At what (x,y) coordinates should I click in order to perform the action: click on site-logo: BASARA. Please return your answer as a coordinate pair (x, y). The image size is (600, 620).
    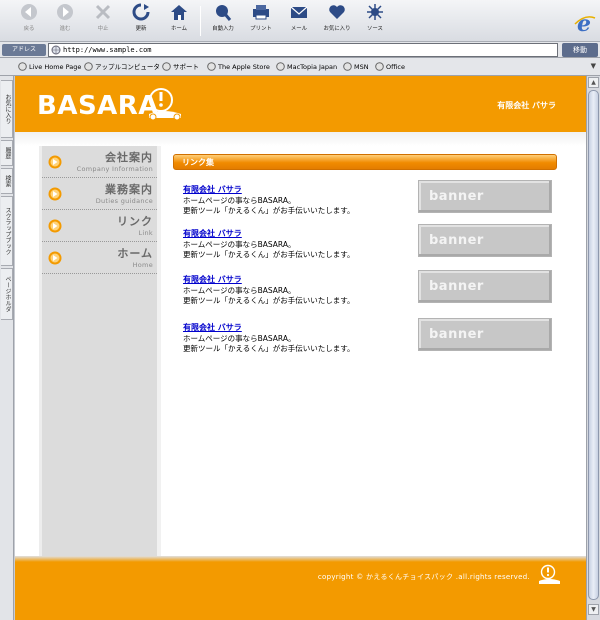
    Looking at the image, I should click on (109, 105).